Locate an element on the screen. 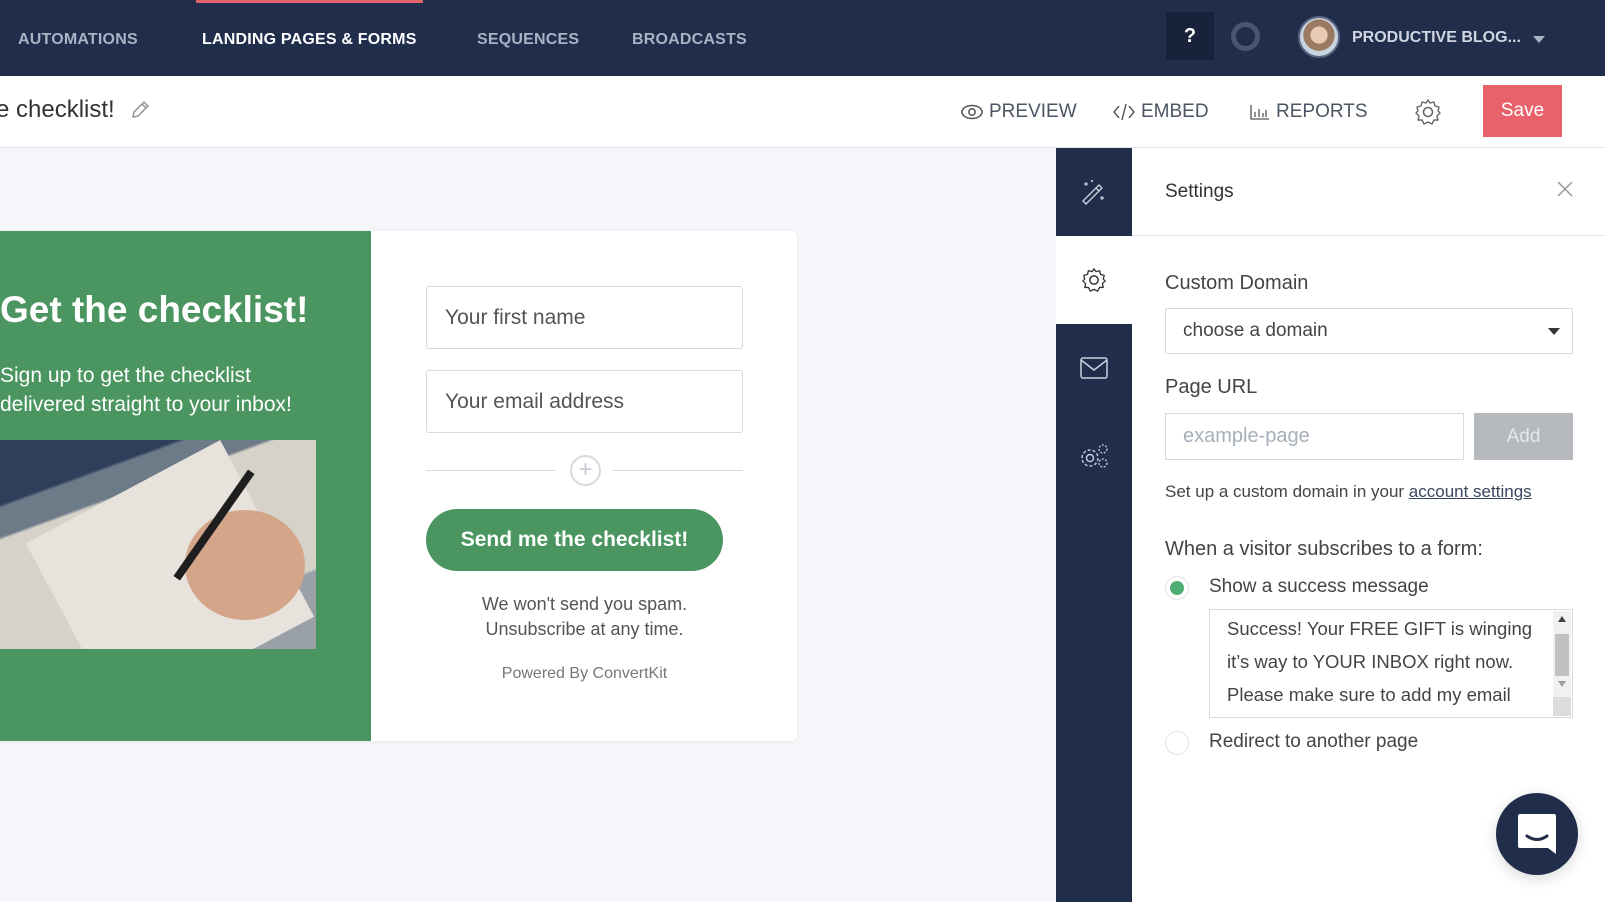 The width and height of the screenshot is (1605, 902). first-name-field: Your first name is located at coordinates (584, 317).